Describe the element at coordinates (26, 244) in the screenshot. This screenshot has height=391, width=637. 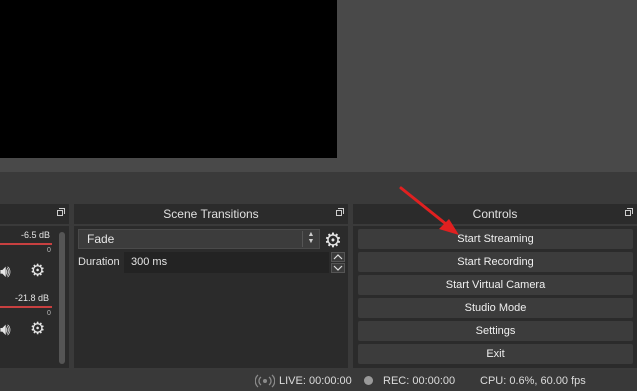
I see `track-1-meter` at that location.